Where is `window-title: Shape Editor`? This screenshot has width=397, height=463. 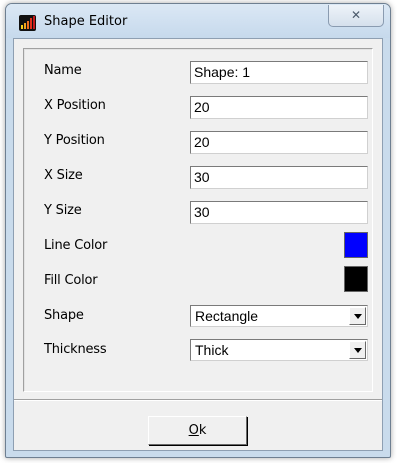 window-title: Shape Editor is located at coordinates (86, 21).